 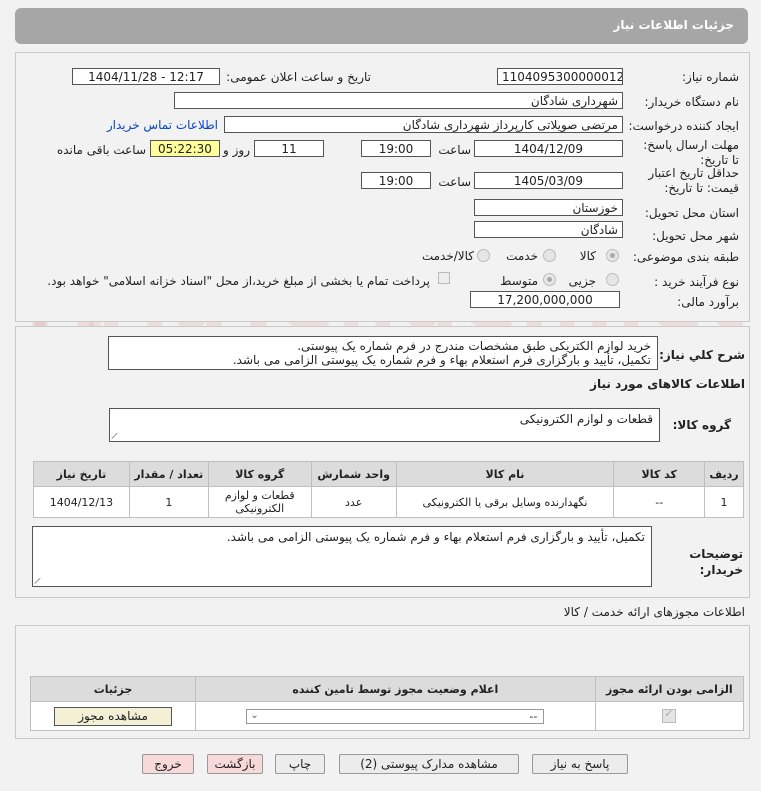 I want to click on city-field: شادگان, so click(x=548, y=229).